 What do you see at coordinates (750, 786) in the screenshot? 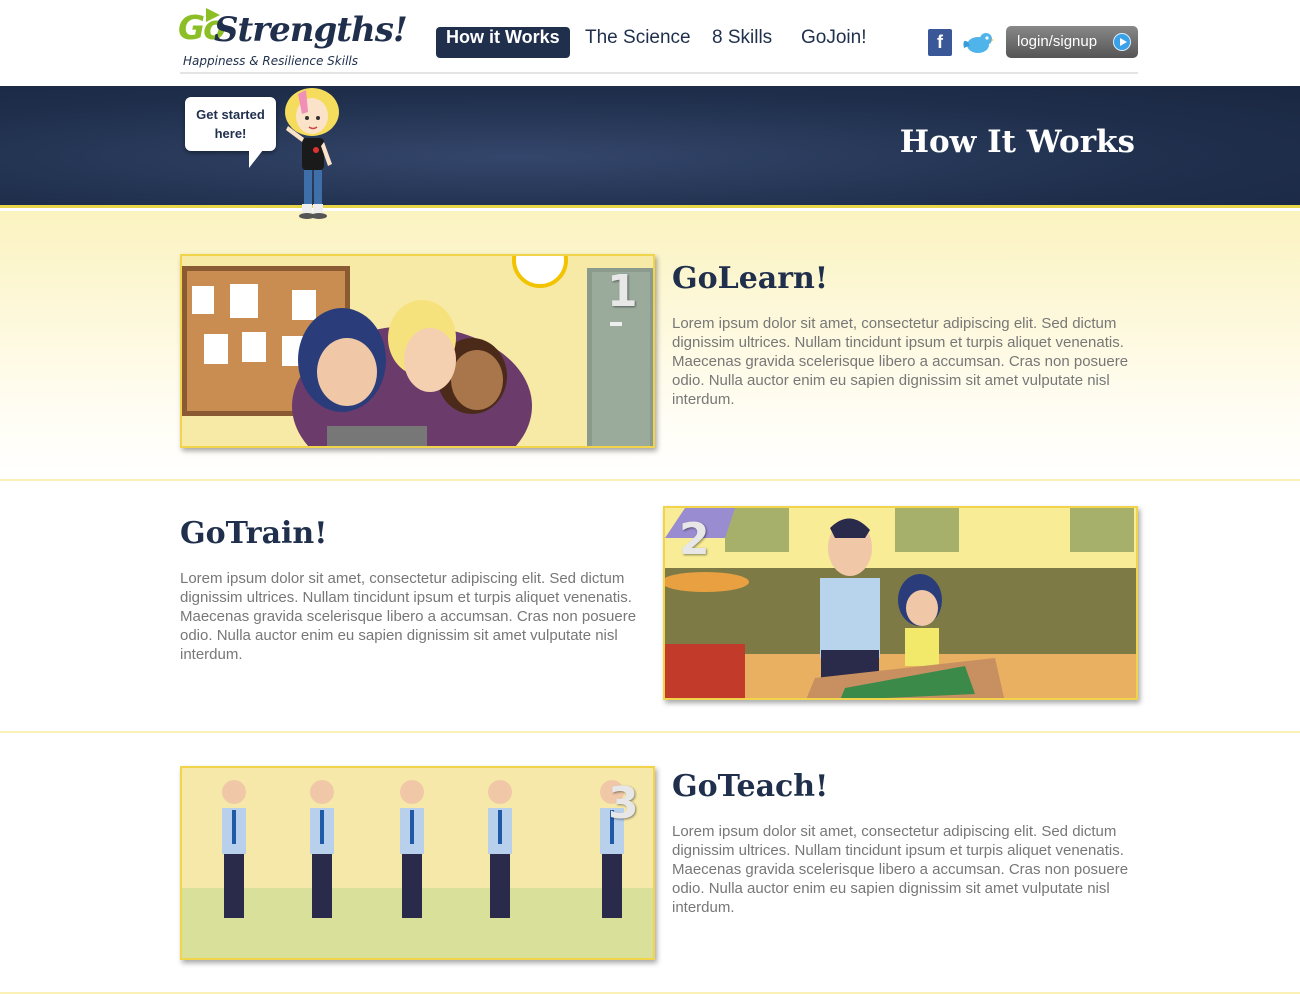
I see `step-3-title: GoTeach!` at bounding box center [750, 786].